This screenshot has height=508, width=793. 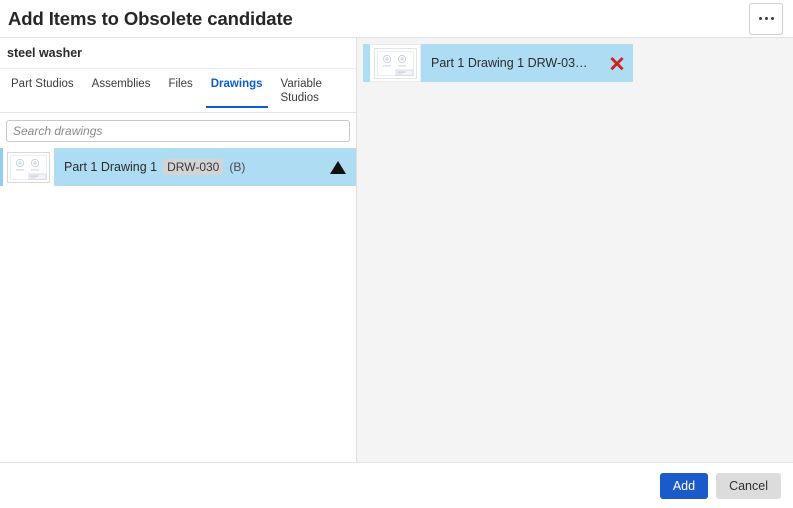 I want to click on dialog-footer: Add Cancel, so click(x=396, y=485).